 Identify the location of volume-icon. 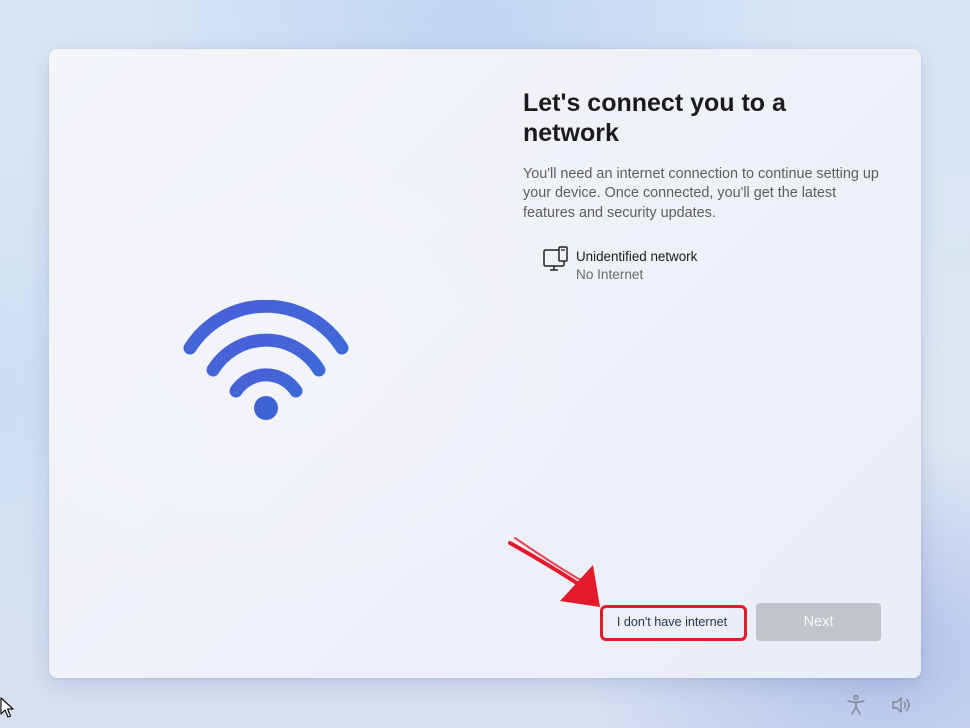
(901, 705).